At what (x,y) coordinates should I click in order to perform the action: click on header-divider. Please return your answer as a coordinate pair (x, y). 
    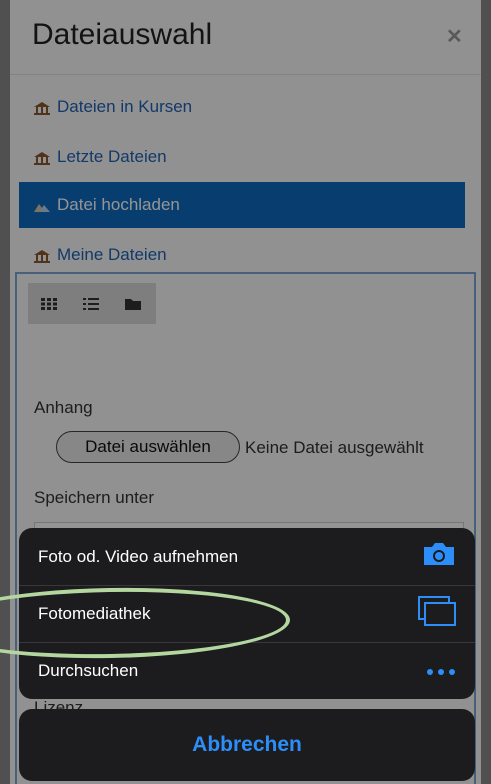
    Looking at the image, I should click on (245, 74).